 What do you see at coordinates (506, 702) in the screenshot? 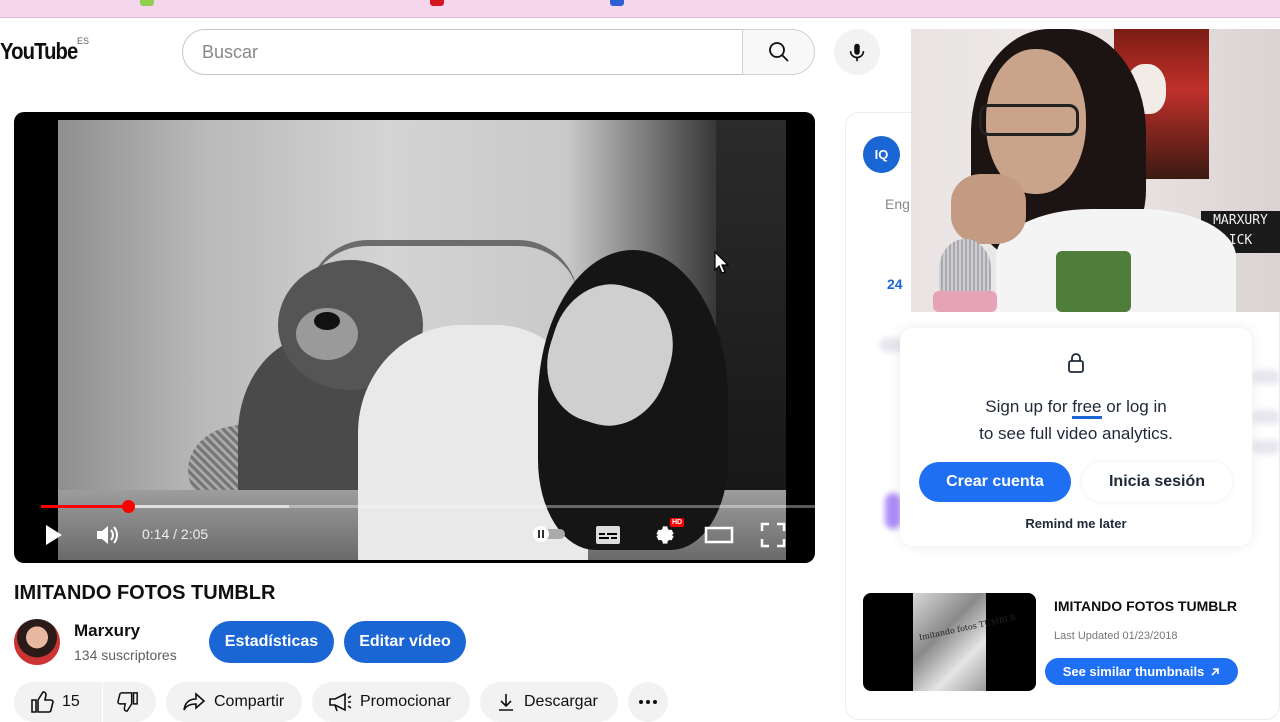
I see `download-icon` at bounding box center [506, 702].